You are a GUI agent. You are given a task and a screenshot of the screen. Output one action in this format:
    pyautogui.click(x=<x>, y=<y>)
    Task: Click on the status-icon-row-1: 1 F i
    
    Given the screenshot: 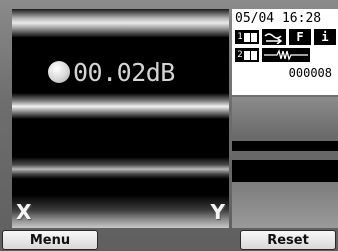 What is the action you would take?
    pyautogui.click(x=285, y=37)
    